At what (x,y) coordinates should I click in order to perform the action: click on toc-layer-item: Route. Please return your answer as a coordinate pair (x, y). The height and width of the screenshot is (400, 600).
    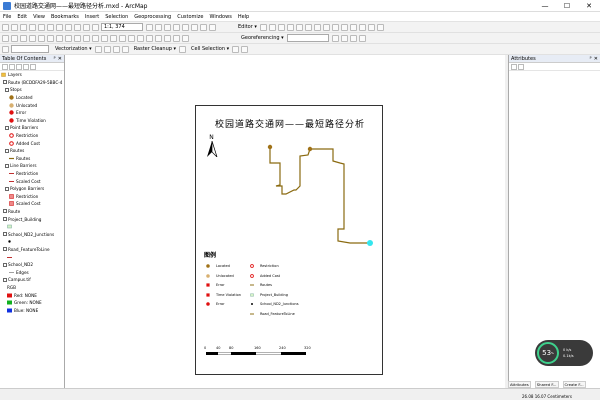
    Looking at the image, I should click on (32, 212).